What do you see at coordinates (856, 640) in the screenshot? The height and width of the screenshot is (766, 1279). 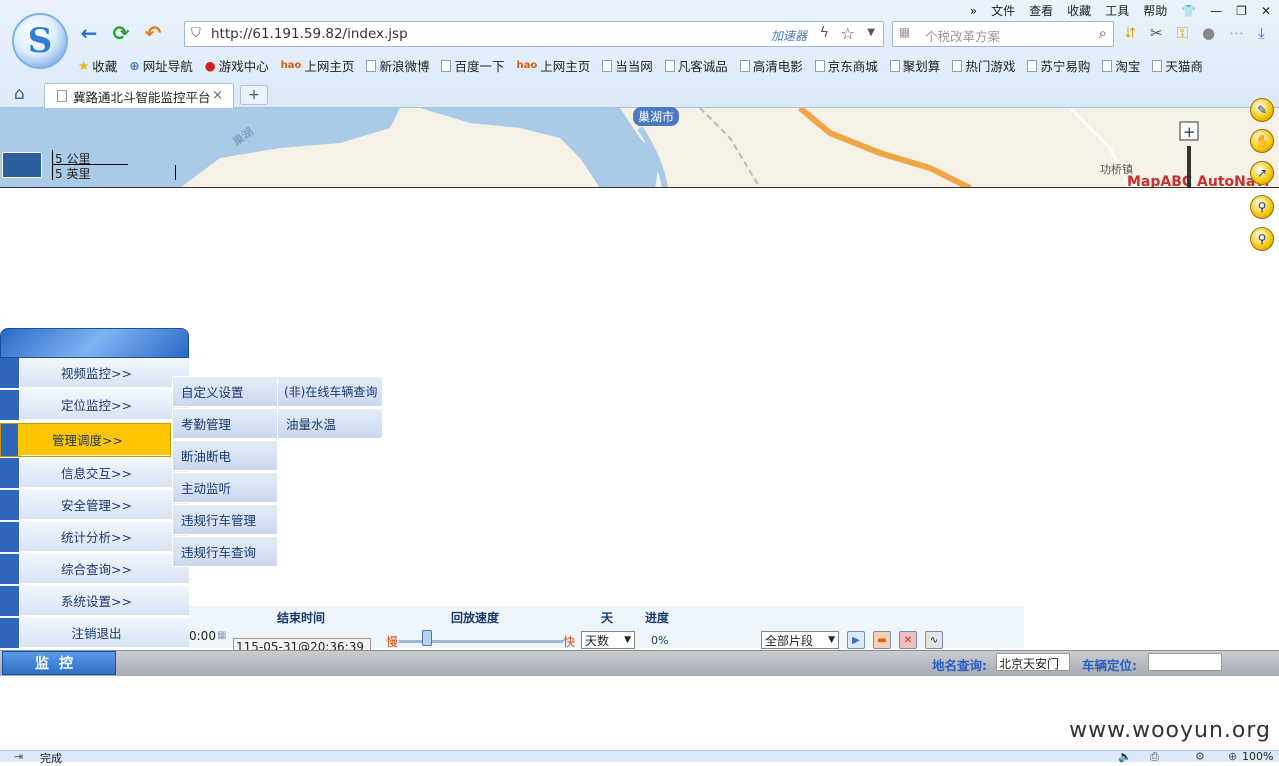 I see `play-button: ▶` at bounding box center [856, 640].